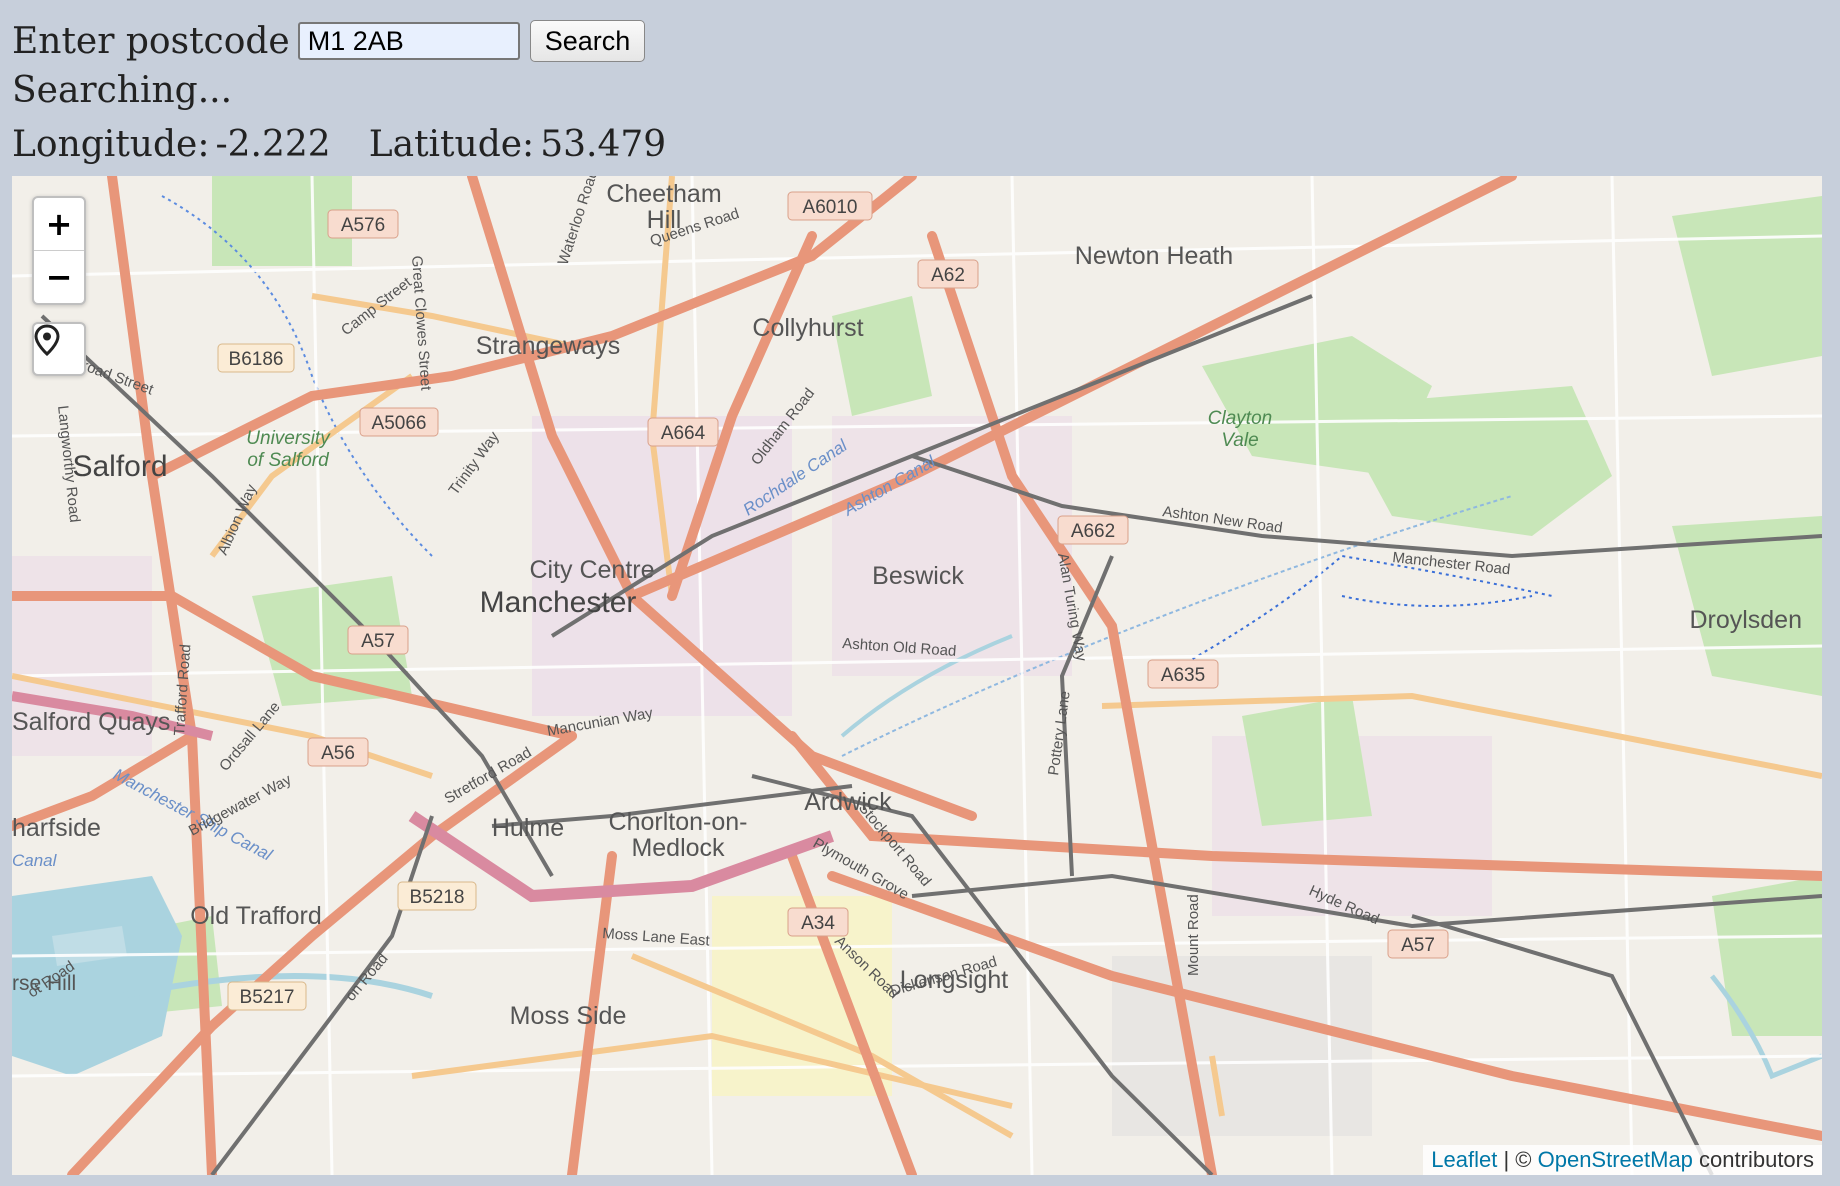 The height and width of the screenshot is (1186, 1840). I want to click on search-button: Search, so click(587, 41).